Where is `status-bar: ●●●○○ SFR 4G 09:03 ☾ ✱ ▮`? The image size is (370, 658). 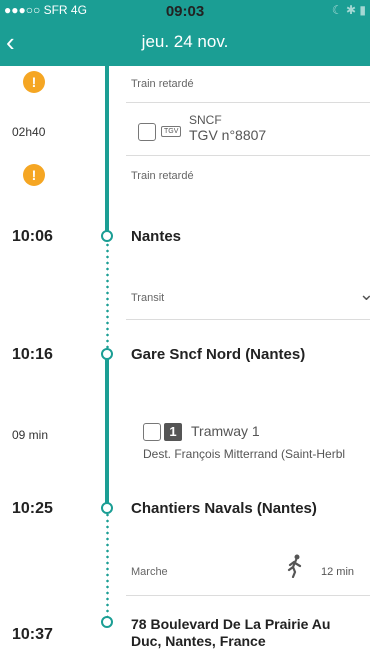 status-bar: ●●●○○ SFR 4G 09:03 ☾ ✱ ▮ is located at coordinates (185, 10).